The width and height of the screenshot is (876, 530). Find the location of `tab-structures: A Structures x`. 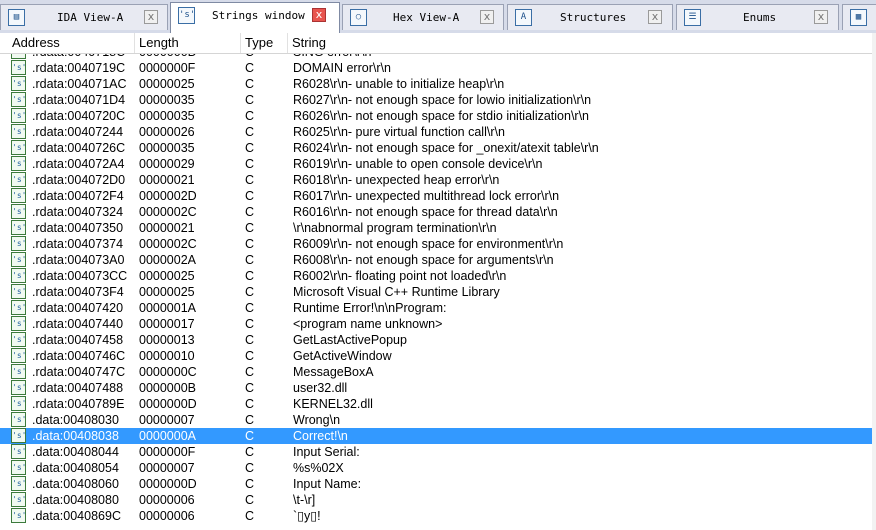

tab-structures: A Structures x is located at coordinates (590, 17).